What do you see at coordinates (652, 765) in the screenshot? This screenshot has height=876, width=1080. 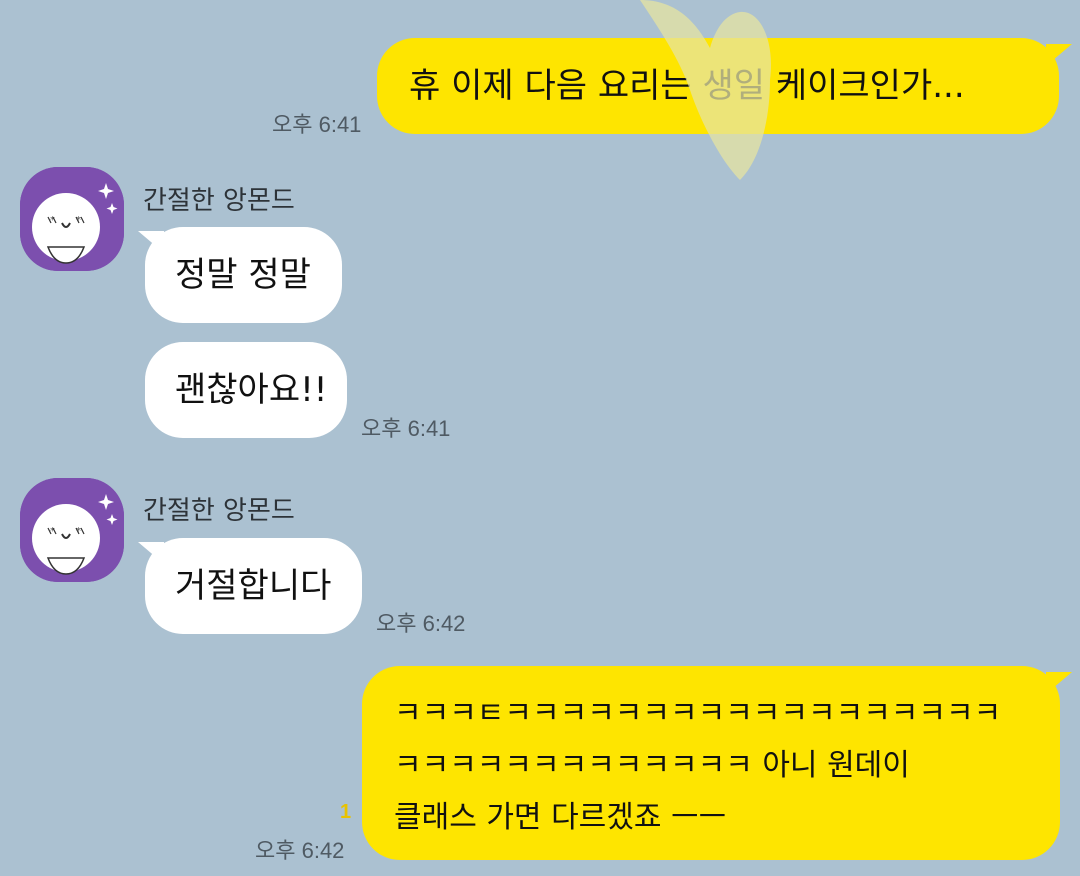 I see `message-text-line: ㅋㅋㅋㅋㅋㅋㅋㅋㅋㅋㅋㅋㅋ 아니 원데이` at bounding box center [652, 765].